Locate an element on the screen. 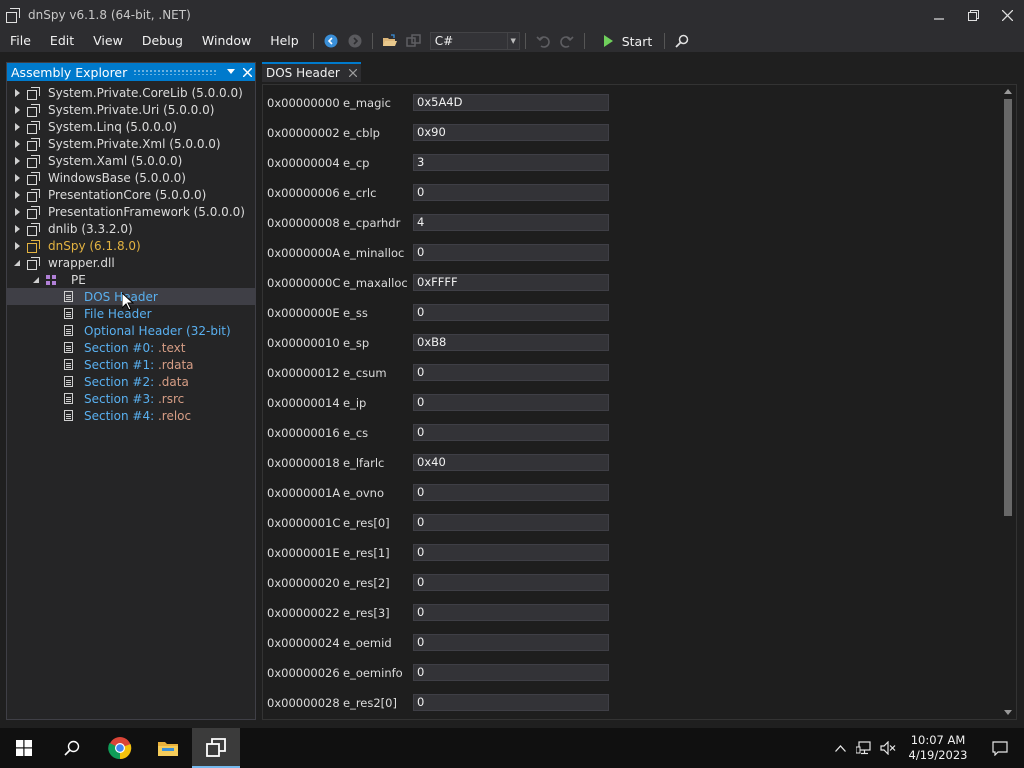 The width and height of the screenshot is (1024, 768). navigate-back-button is located at coordinates (331, 41).